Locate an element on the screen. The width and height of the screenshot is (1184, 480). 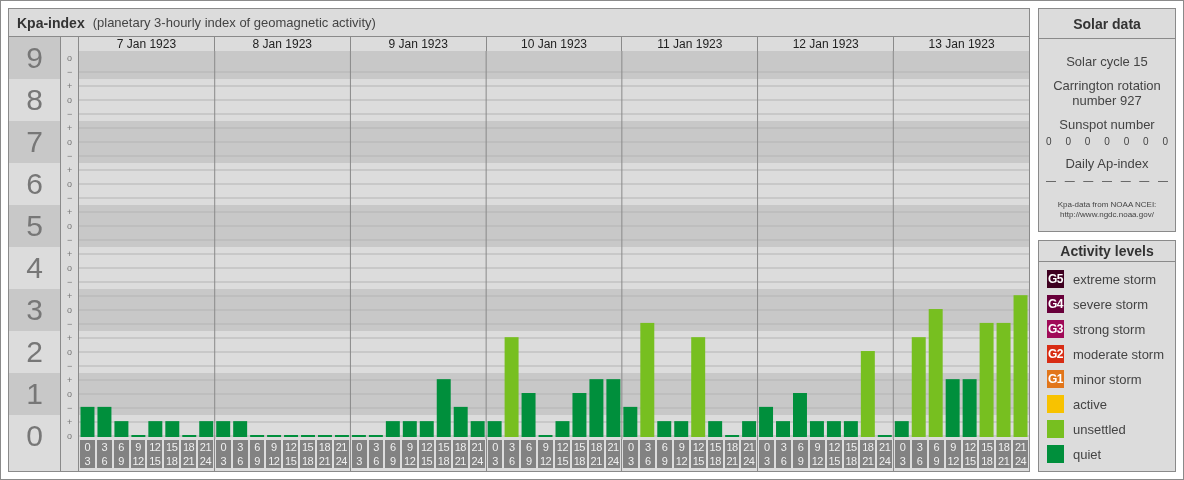
panel-subtitle: (planetary 3-hourly index of geomagnetic activity) is located at coordinates (234, 22).